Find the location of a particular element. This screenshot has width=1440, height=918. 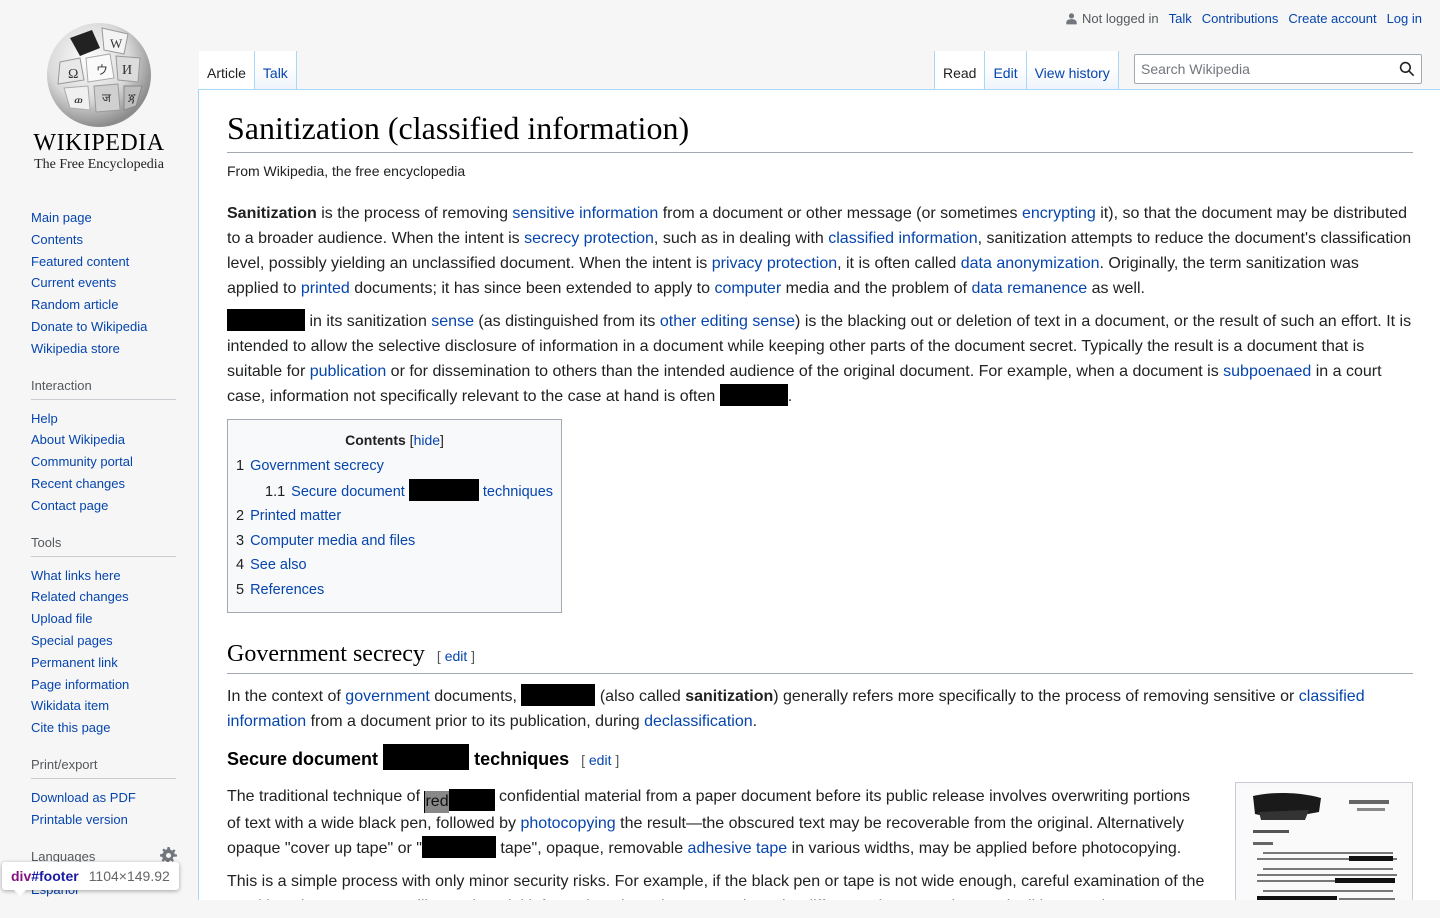

toc-link-government-secrecy: Government secrecy is located at coordinates (317, 466).